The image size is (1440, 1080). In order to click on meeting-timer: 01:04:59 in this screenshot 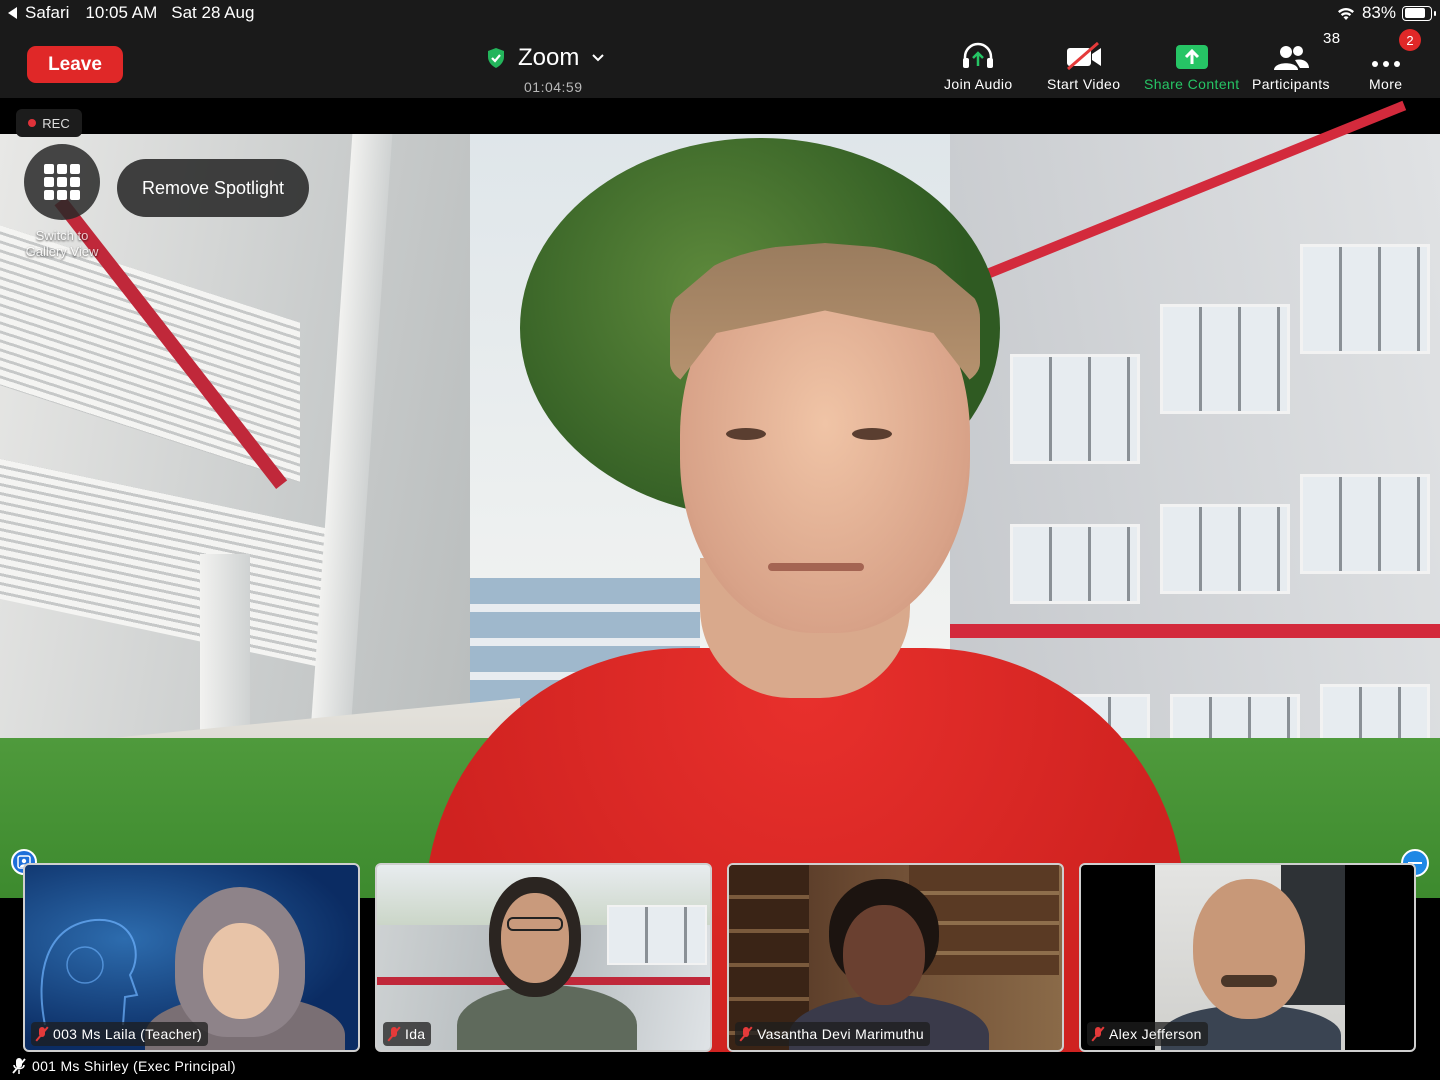, I will do `click(553, 87)`.